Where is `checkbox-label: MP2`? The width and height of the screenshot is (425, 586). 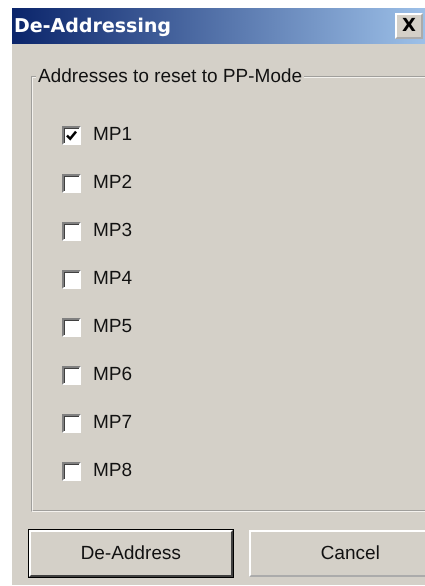
checkbox-label: MP2 is located at coordinates (112, 183).